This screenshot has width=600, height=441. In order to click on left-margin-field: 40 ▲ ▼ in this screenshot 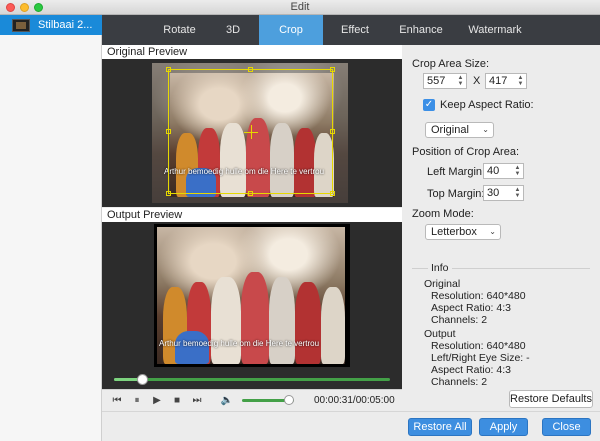, I will do `click(503, 171)`.